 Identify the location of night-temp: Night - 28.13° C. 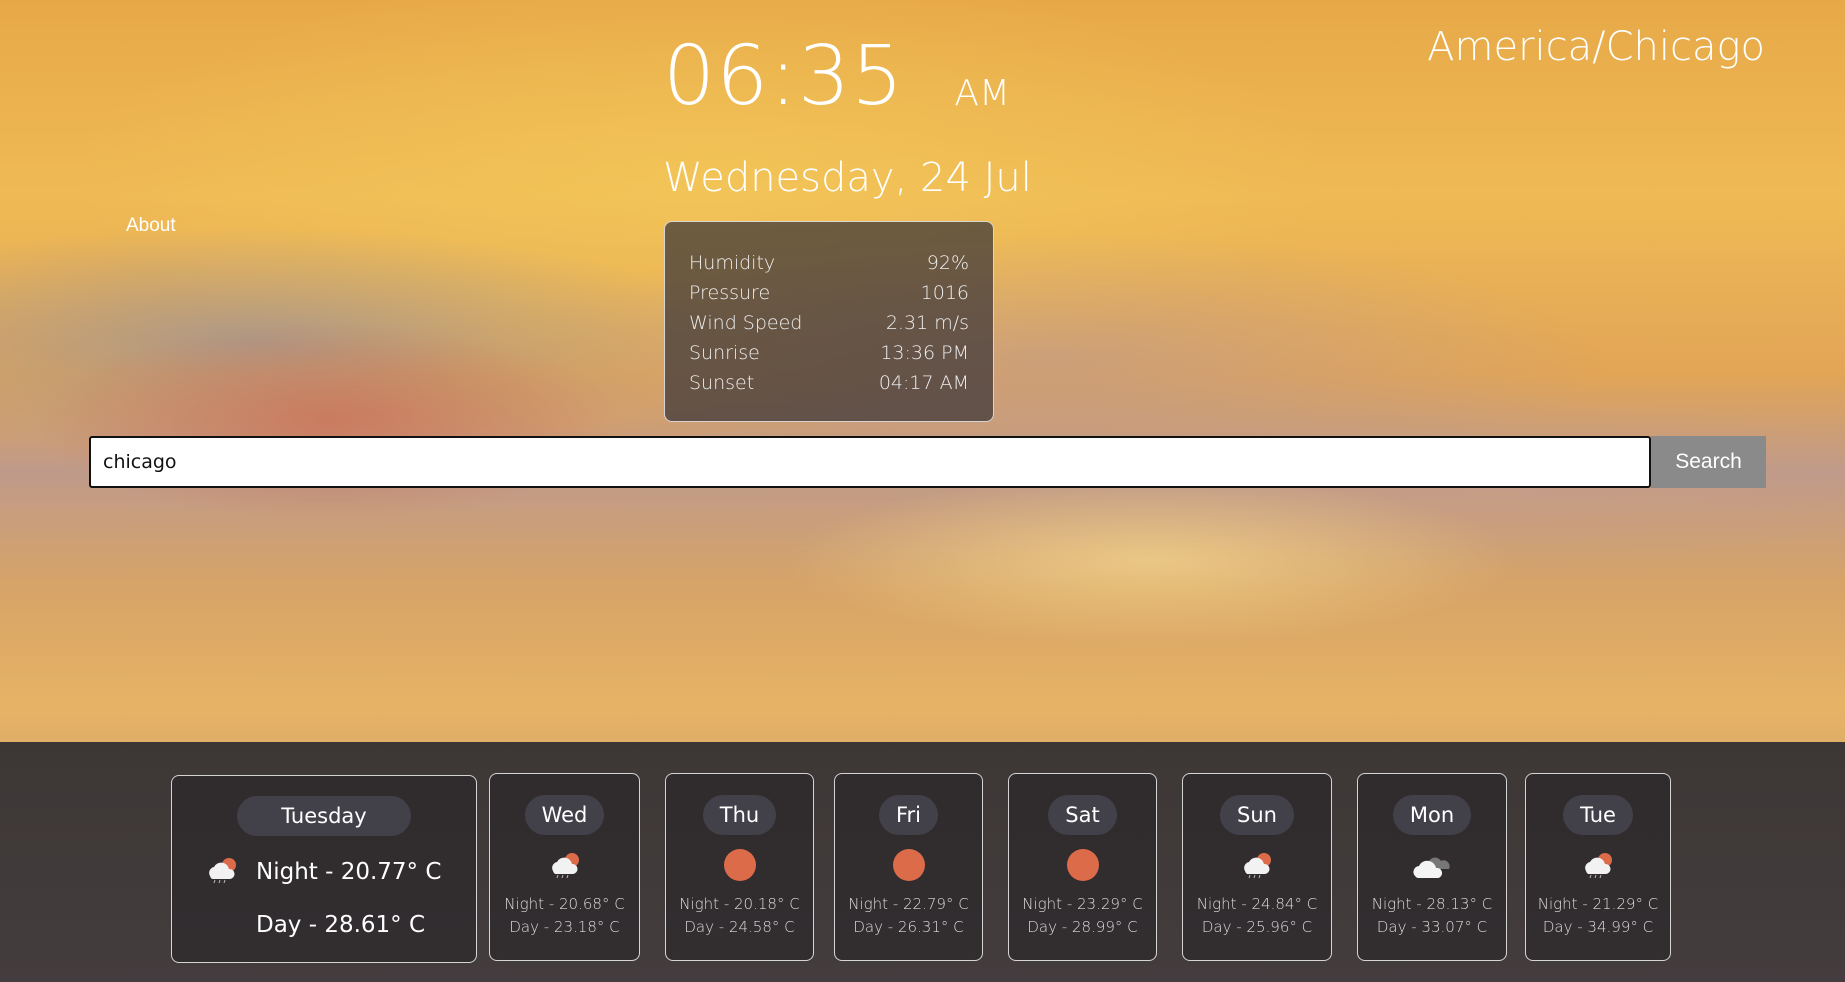
(1432, 904).